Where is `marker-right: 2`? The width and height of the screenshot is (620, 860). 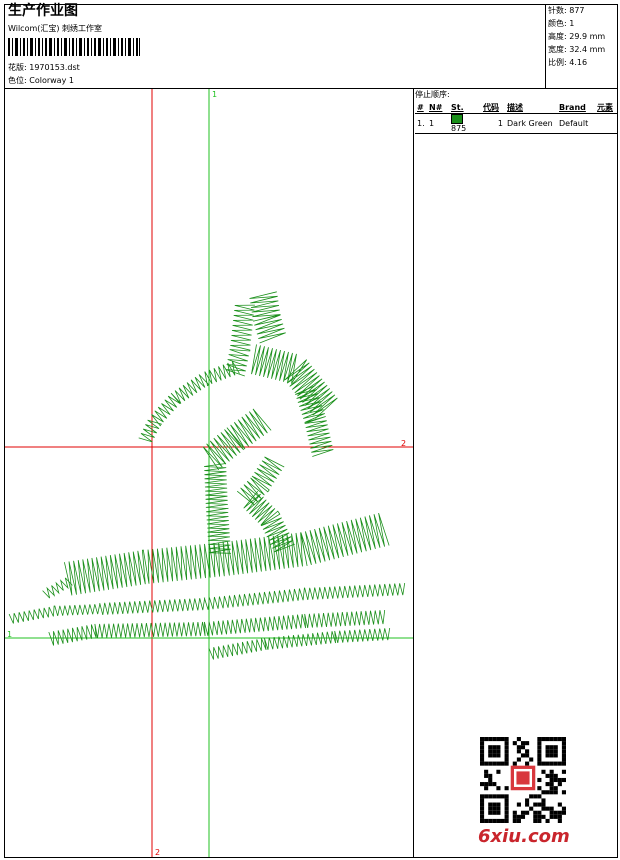 marker-right: 2 is located at coordinates (403, 443).